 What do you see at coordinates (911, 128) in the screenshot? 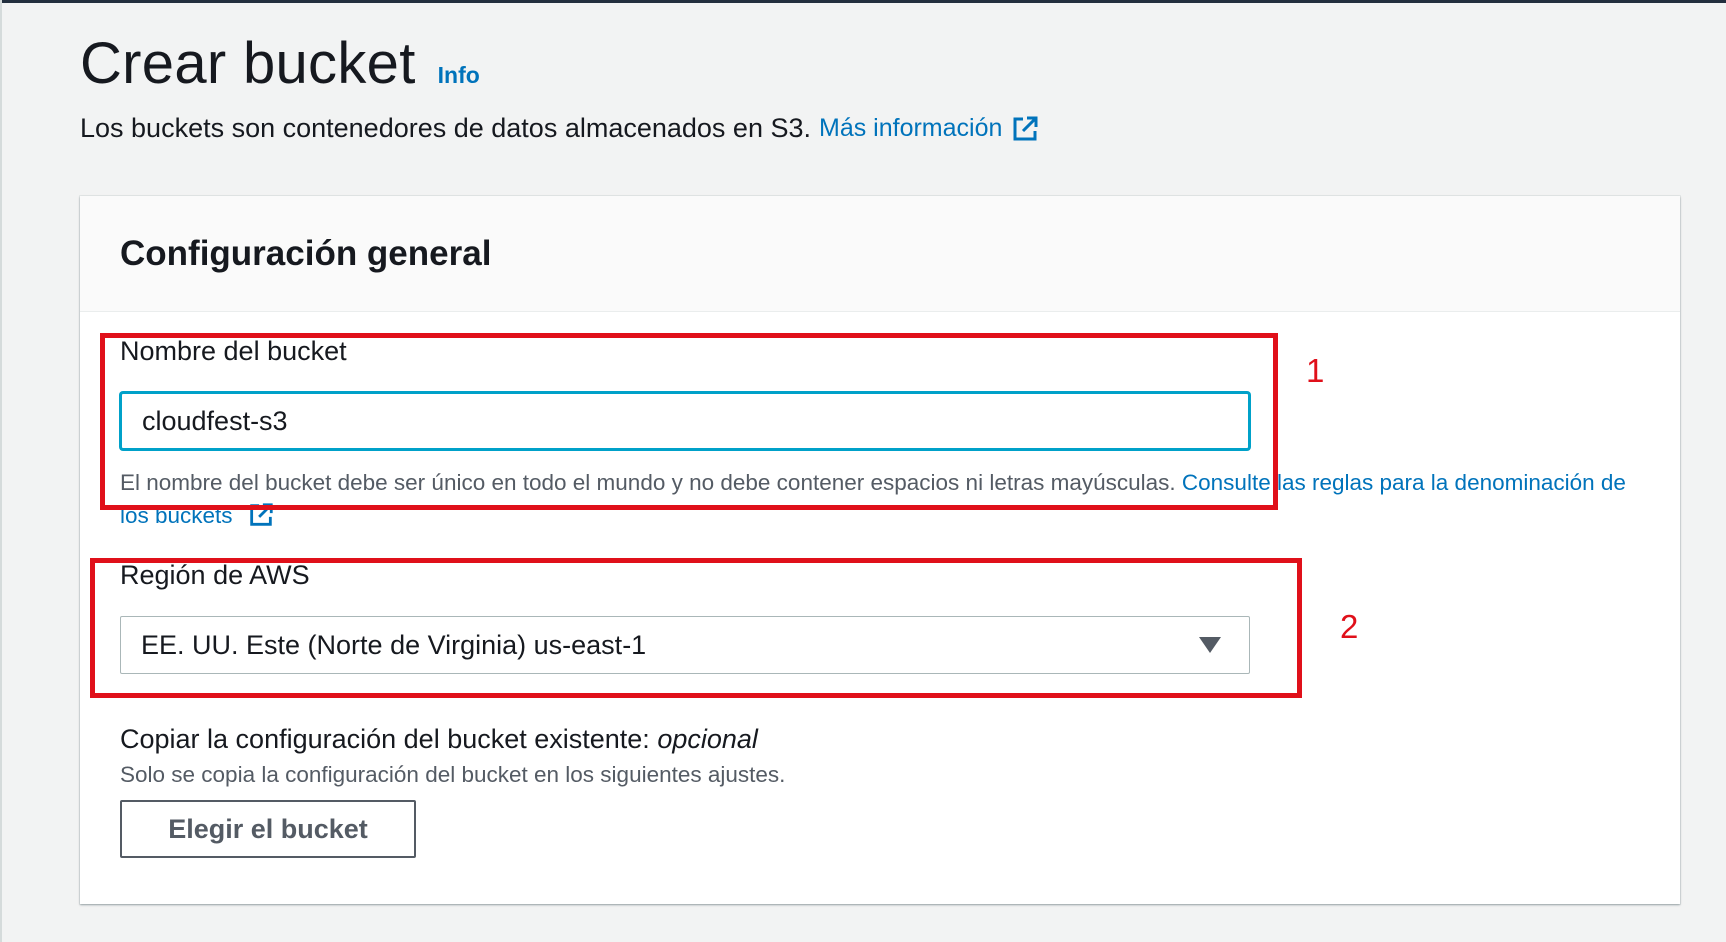
I see `more-info-label: Más información` at bounding box center [911, 128].